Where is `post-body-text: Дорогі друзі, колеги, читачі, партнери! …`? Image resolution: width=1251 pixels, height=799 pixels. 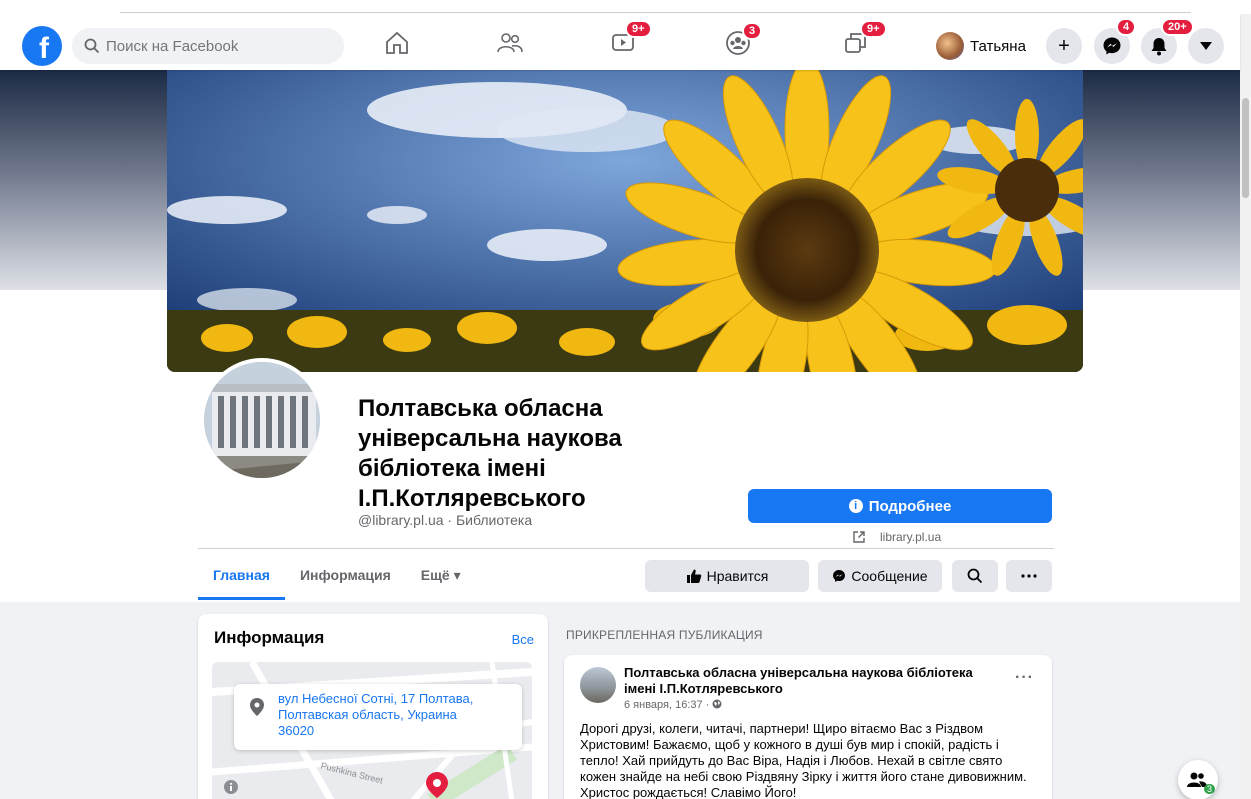 post-body-text: Дорогі друзі, колеги, читачі, партнери! … is located at coordinates (803, 760).